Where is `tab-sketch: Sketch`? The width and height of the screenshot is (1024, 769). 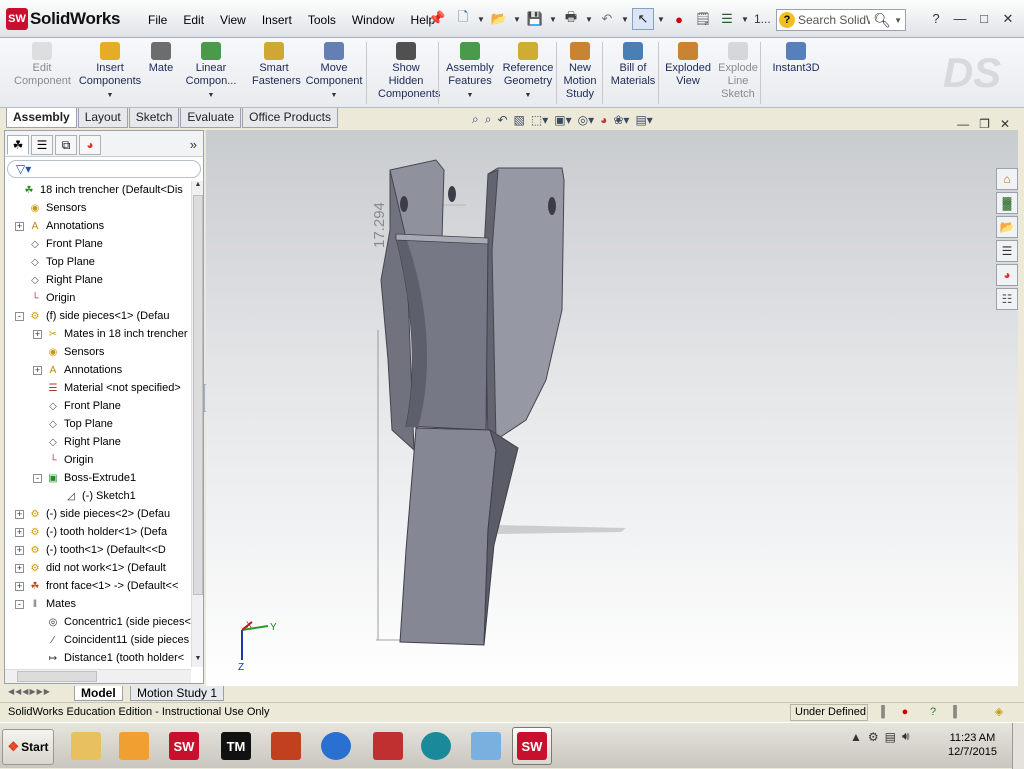
tab-sketch: Sketch is located at coordinates (154, 118).